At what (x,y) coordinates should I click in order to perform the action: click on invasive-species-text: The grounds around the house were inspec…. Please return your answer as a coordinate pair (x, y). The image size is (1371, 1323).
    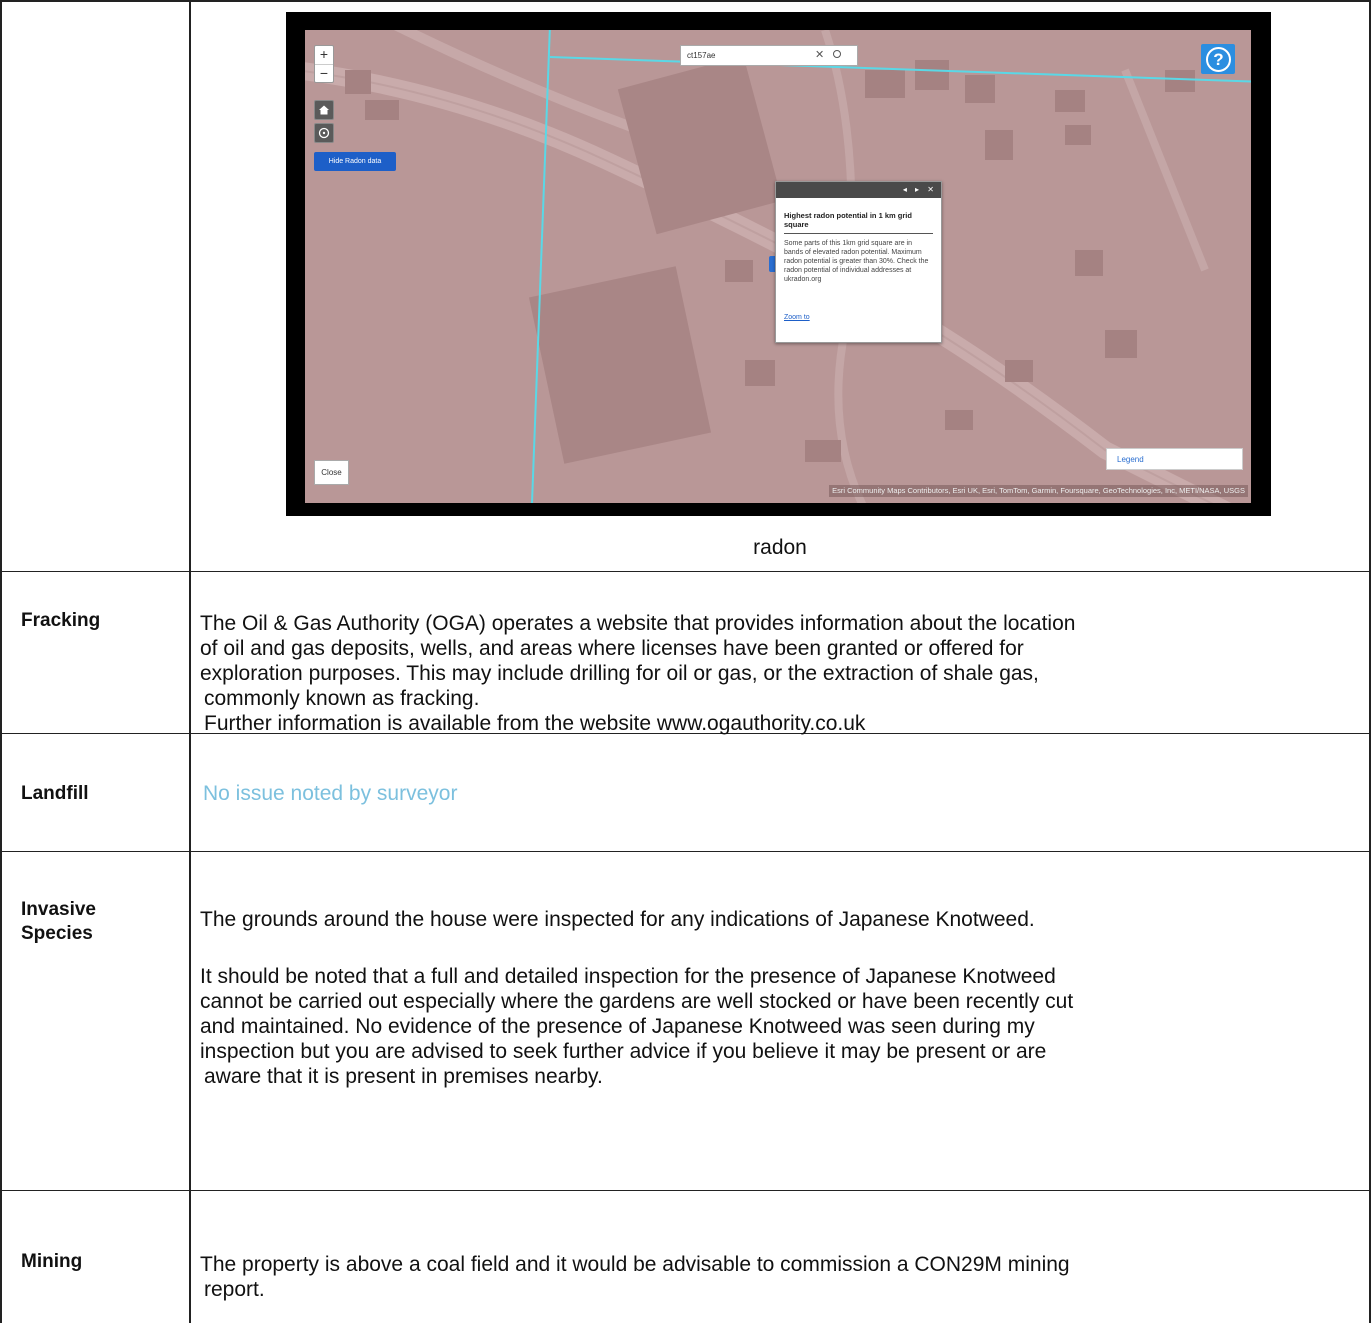
    Looking at the image, I should click on (780, 998).